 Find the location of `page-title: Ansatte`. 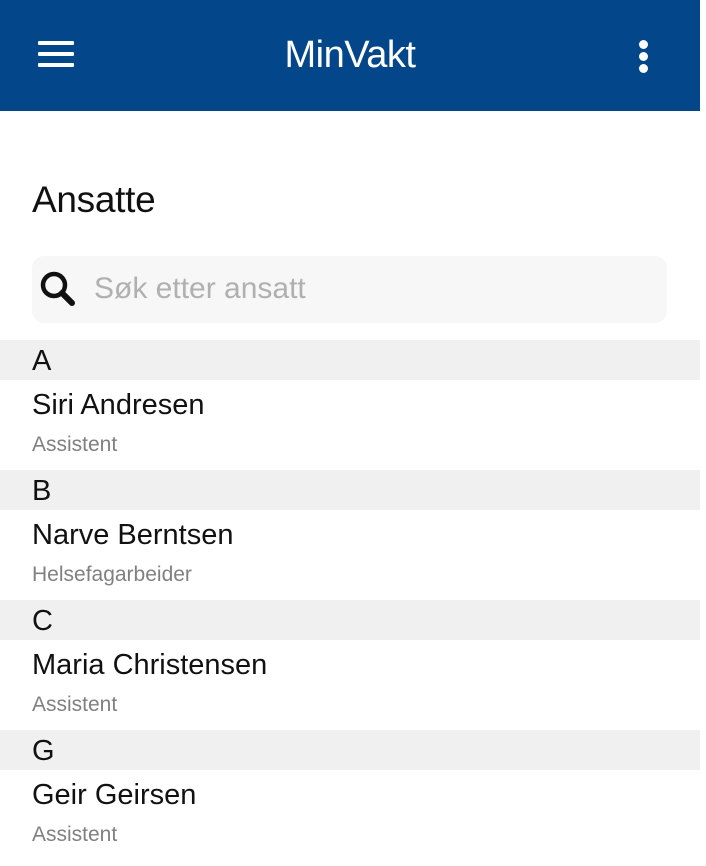

page-title: Ansatte is located at coordinates (94, 199).